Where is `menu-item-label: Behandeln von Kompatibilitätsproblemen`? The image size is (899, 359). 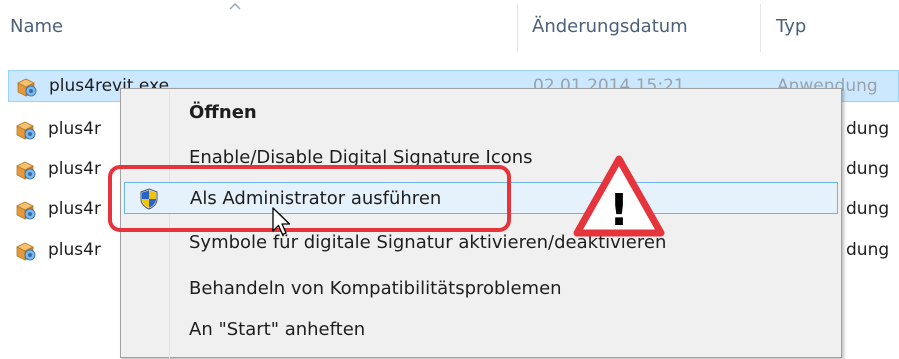 menu-item-label: Behandeln von Kompatibilitätsproblemen is located at coordinates (375, 288).